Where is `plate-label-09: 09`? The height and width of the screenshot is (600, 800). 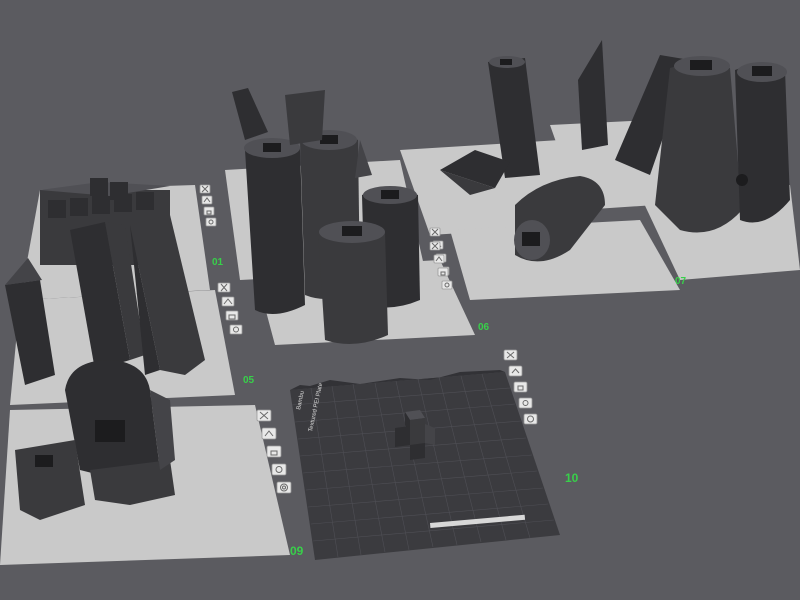 plate-label-09: 09 is located at coordinates (297, 551).